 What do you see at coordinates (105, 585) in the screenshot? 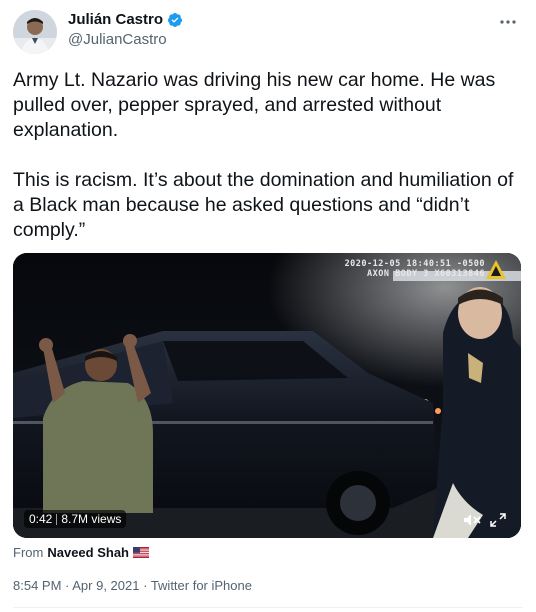
I see `tweet-date: Apr 9, 2021` at bounding box center [105, 585].